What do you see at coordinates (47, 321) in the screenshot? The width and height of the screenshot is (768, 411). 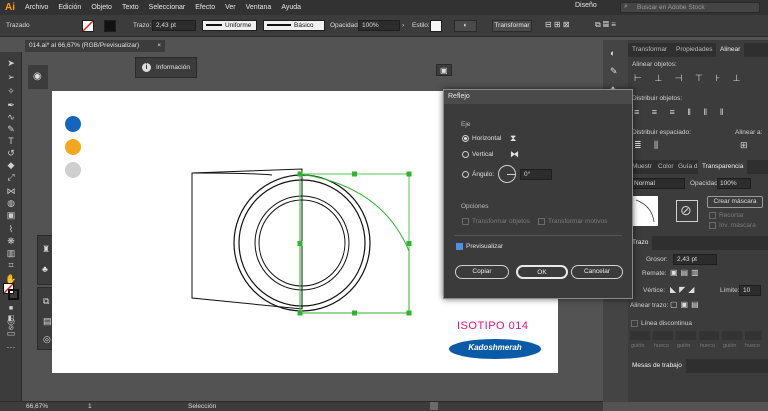 I see `artboards-icon: ▤` at bounding box center [47, 321].